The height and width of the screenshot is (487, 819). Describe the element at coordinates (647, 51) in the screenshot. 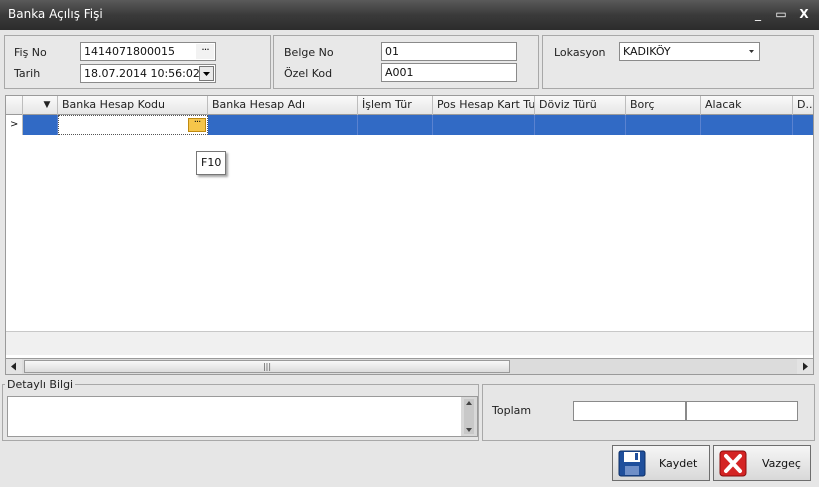

I see `lokasyon-value: KADIKÖY` at that location.